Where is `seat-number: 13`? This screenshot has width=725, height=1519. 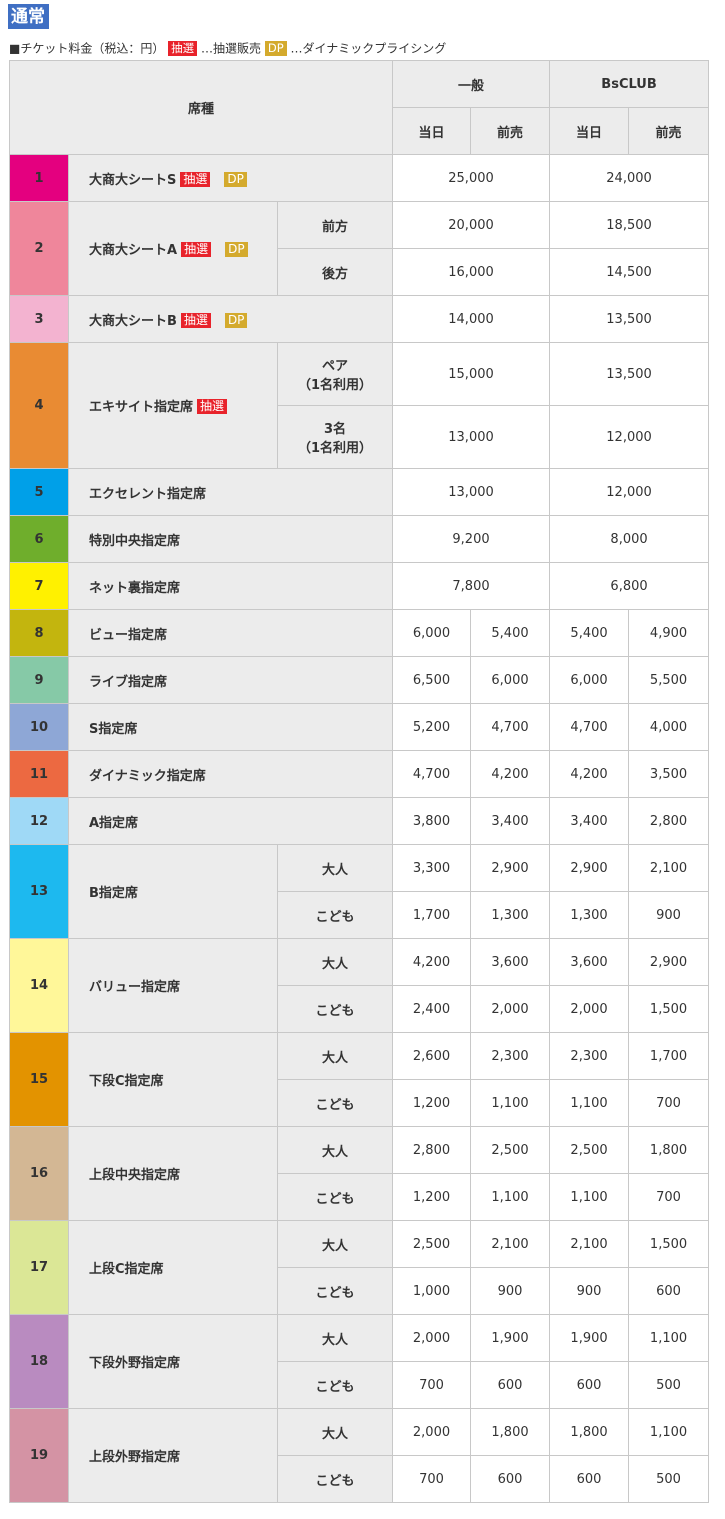
seat-number: 13 is located at coordinates (39, 891).